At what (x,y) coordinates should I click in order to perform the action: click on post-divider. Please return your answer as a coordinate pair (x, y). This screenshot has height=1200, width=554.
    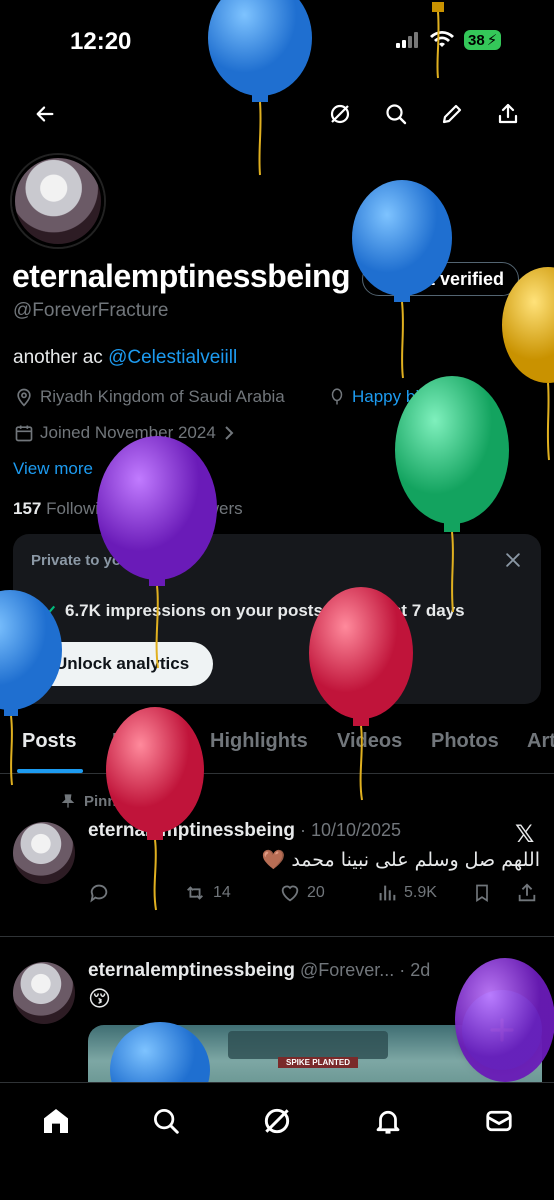
    Looking at the image, I should click on (277, 936).